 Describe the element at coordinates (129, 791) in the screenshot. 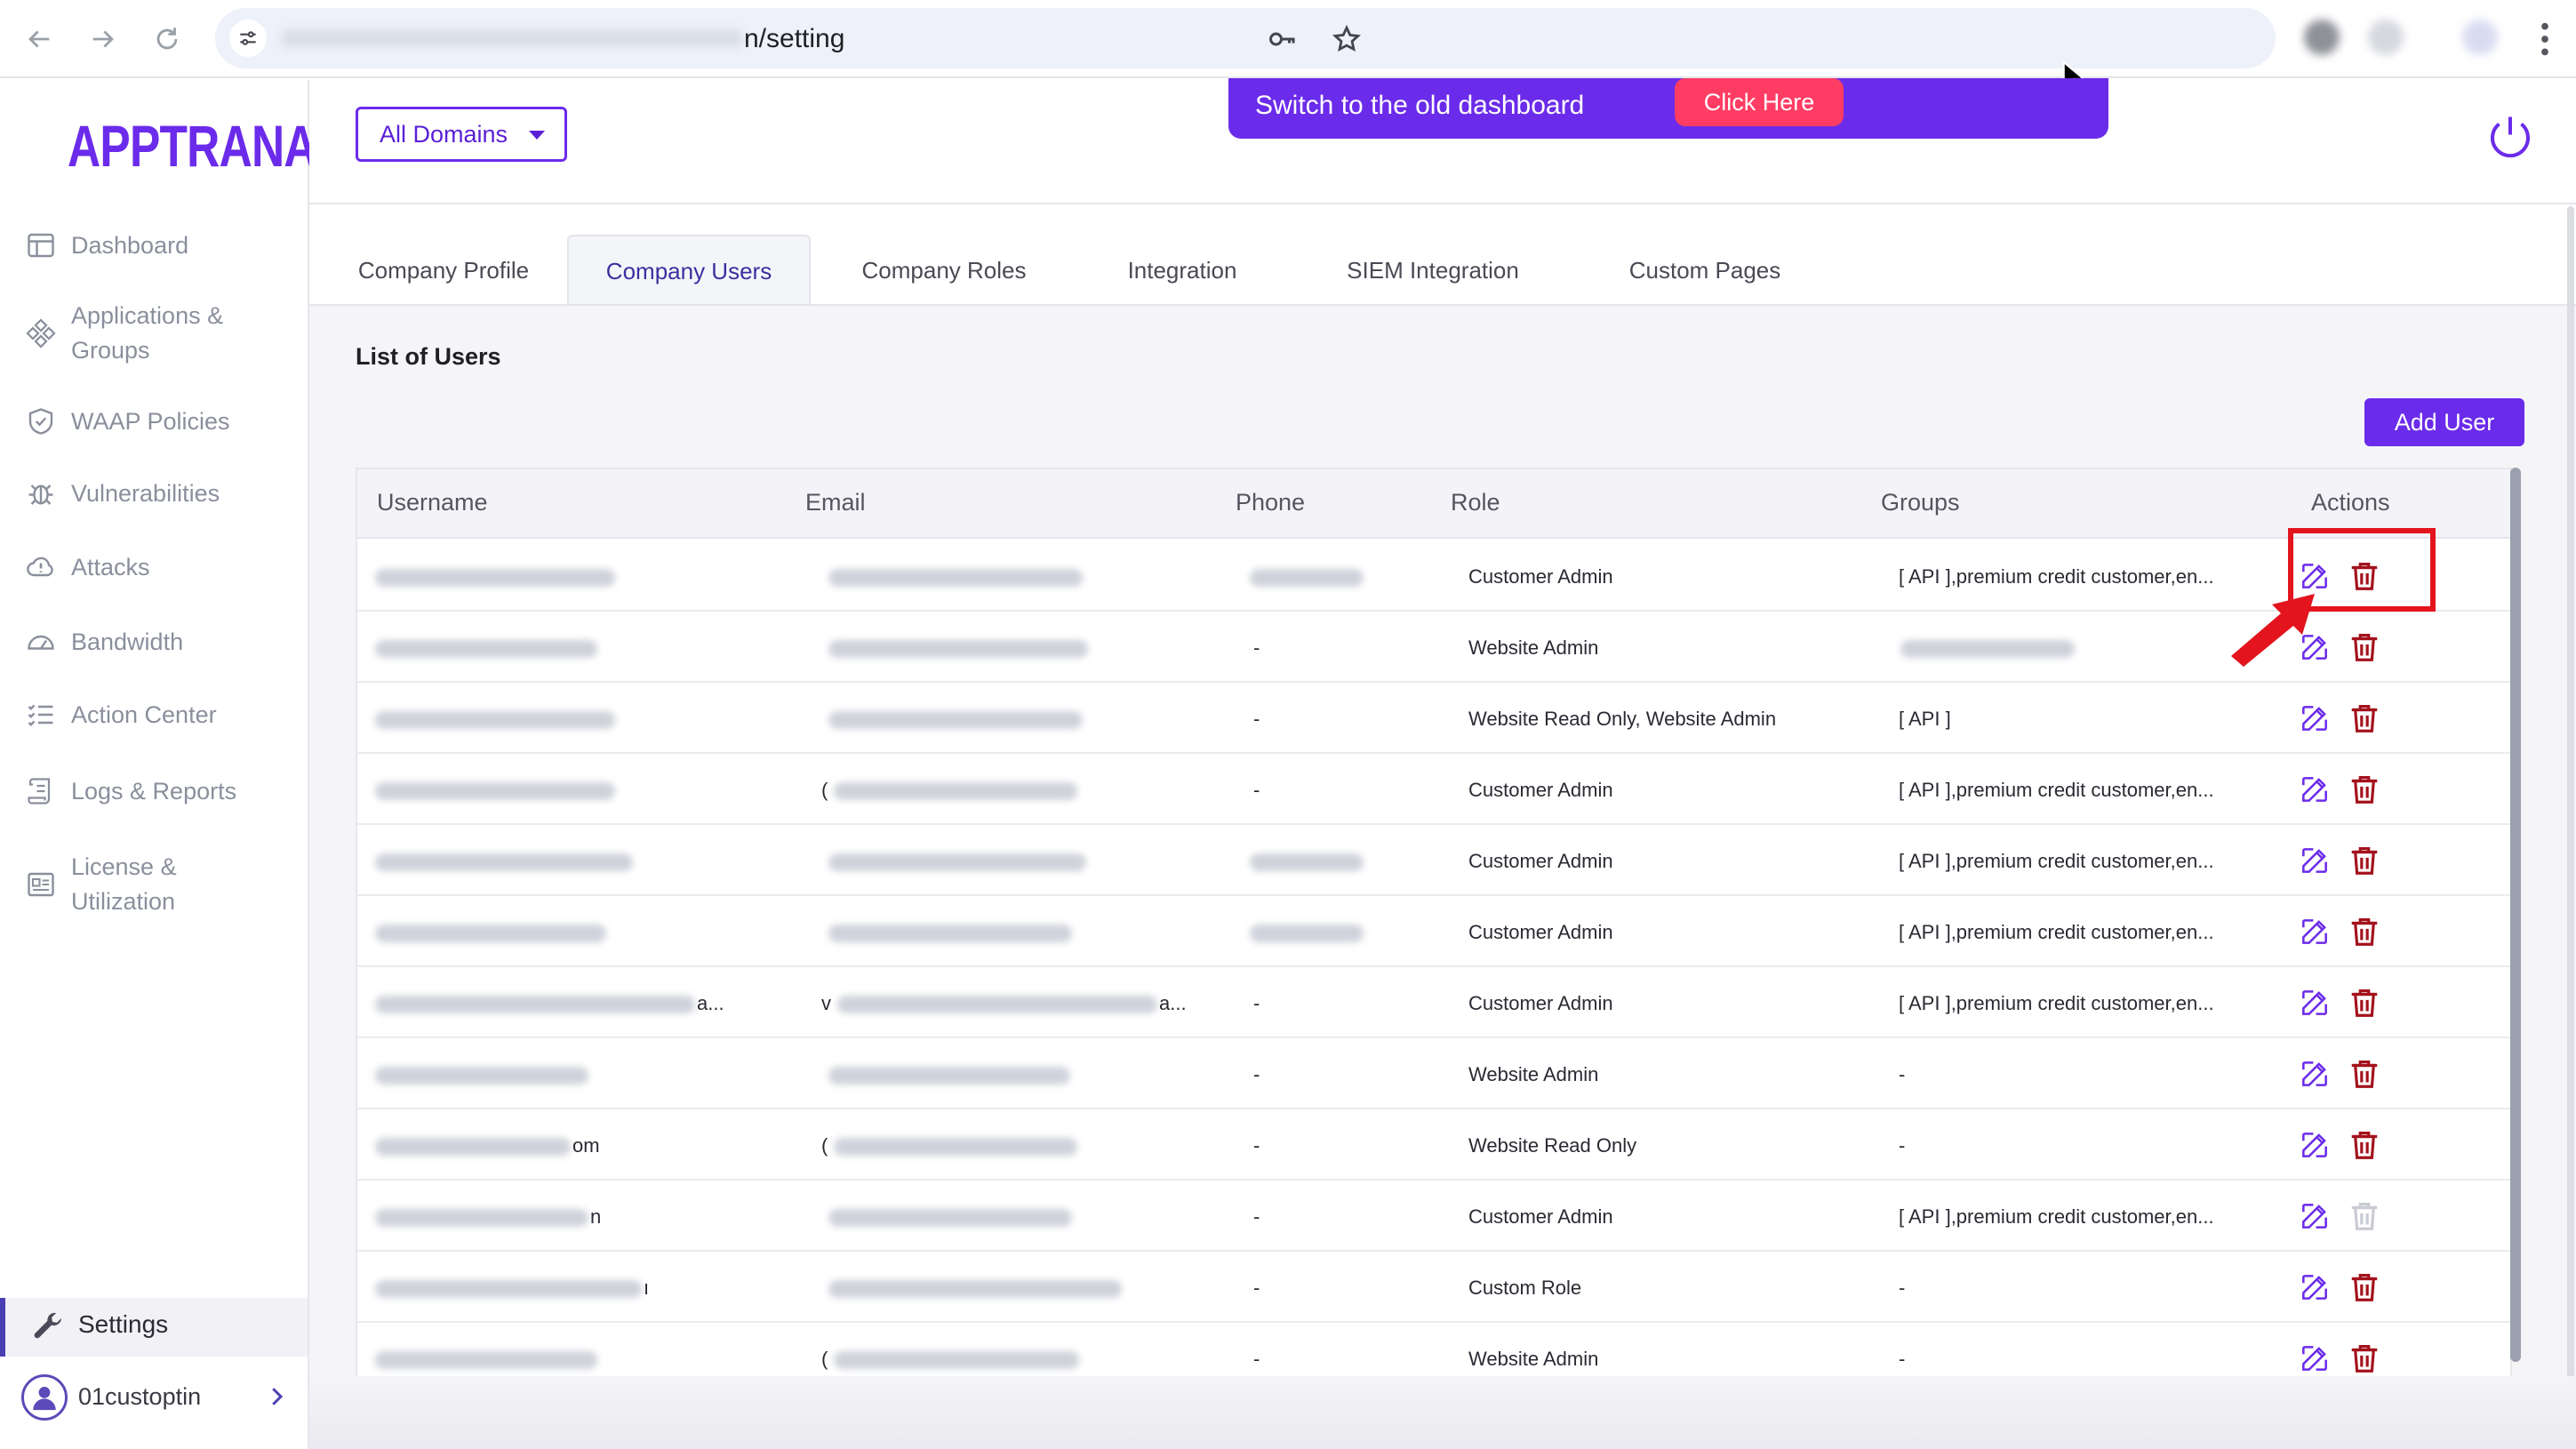

I see `sidebar-item-logs-reports: Logs & Reports` at that location.